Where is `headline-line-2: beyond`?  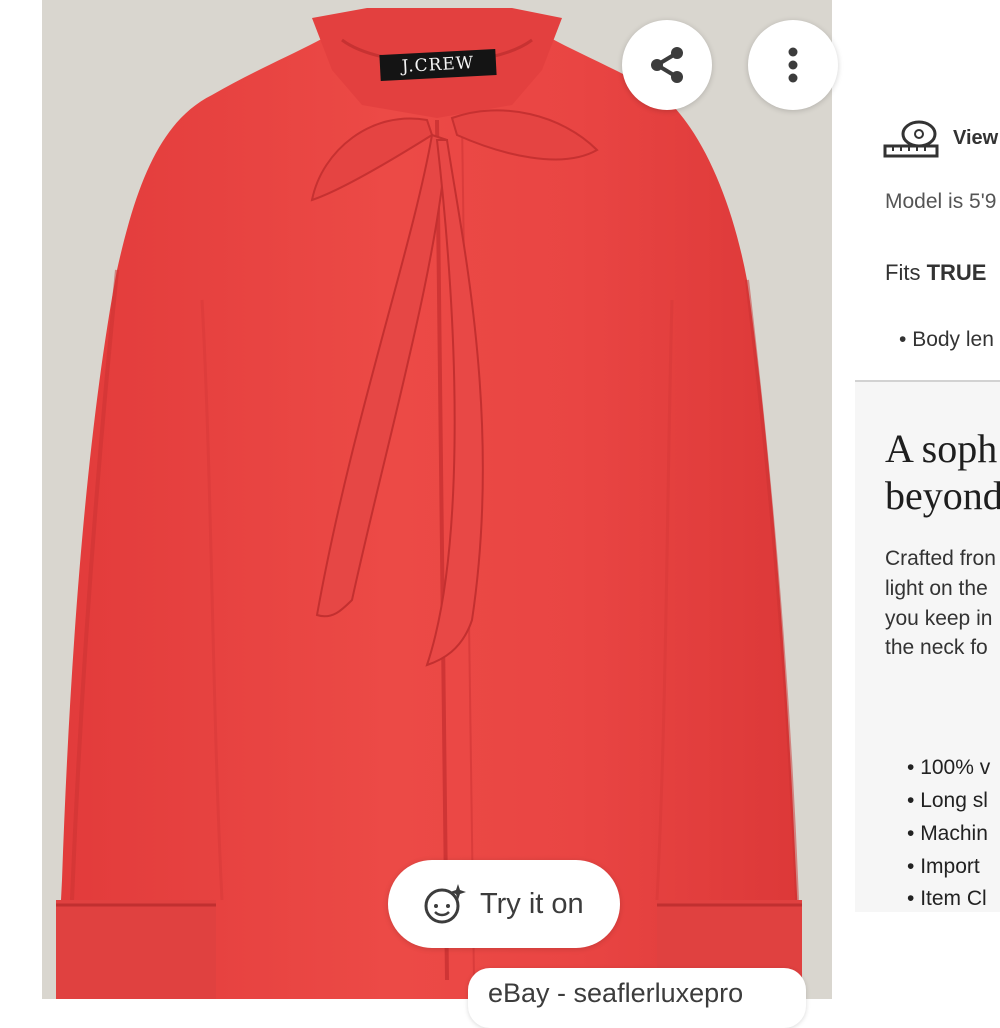
headline-line-2: beyond is located at coordinates (942, 495).